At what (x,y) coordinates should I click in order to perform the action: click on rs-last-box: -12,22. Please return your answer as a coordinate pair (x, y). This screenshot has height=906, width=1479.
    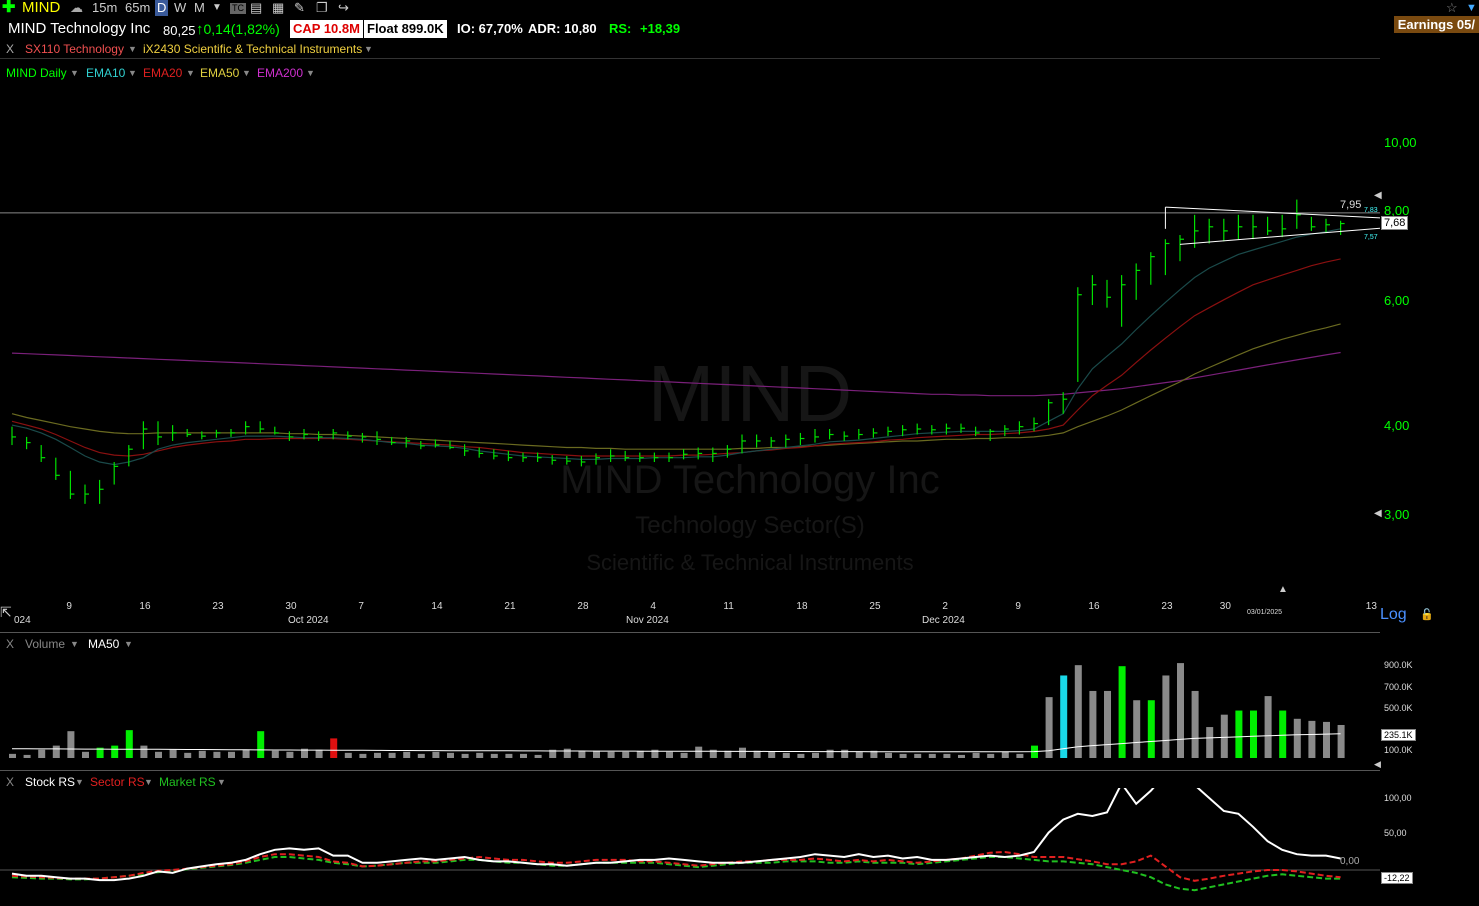
    Looking at the image, I should click on (1397, 878).